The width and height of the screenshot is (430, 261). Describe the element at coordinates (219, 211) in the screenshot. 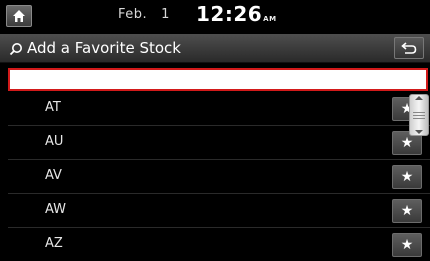

I see `list-item: AW ★` at that location.